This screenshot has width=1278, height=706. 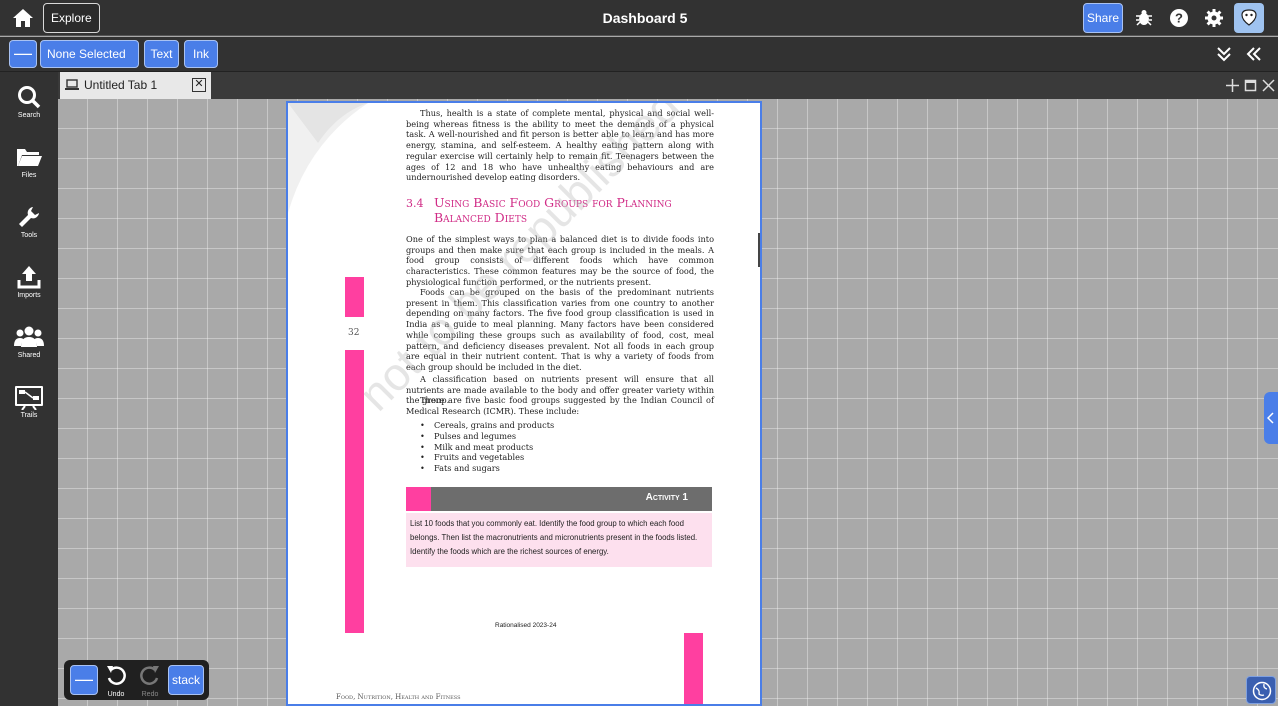 I want to click on sidebar-item-trails: Trails, so click(x=29, y=409).